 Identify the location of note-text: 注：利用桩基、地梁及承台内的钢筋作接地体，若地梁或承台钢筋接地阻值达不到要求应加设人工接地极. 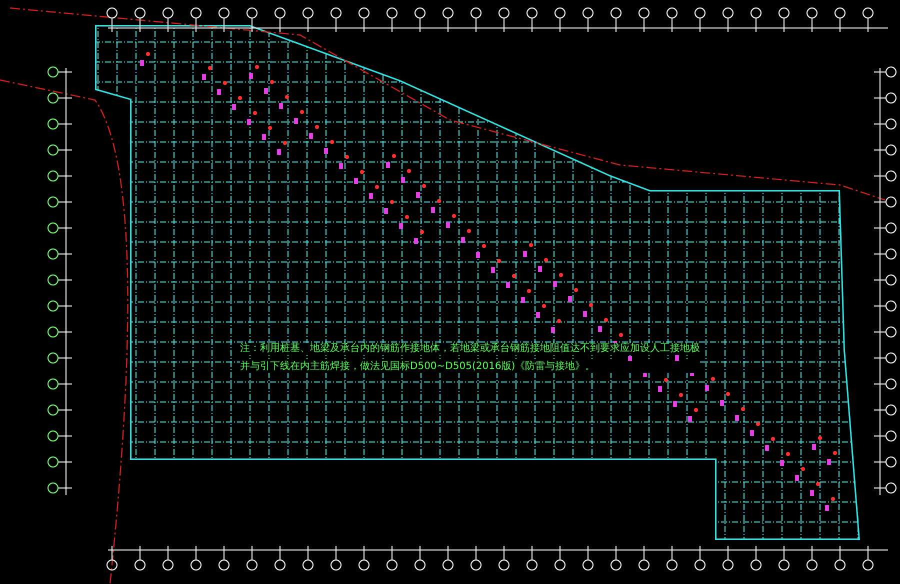
(470, 349).